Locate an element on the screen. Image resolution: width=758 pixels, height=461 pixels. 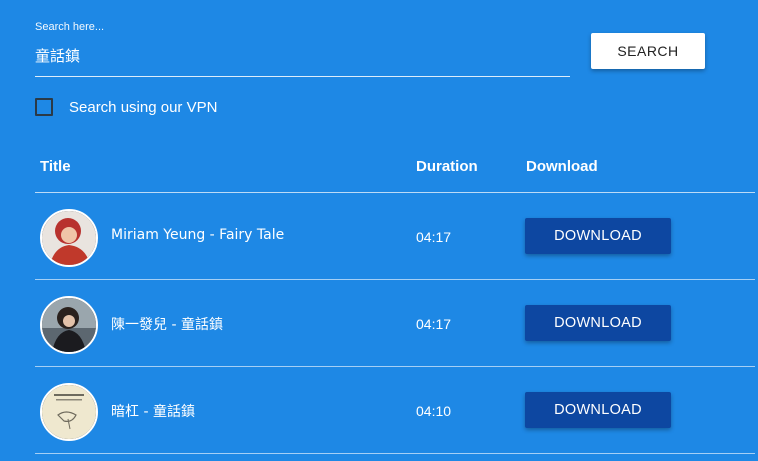
search-button: SEARCH is located at coordinates (648, 51).